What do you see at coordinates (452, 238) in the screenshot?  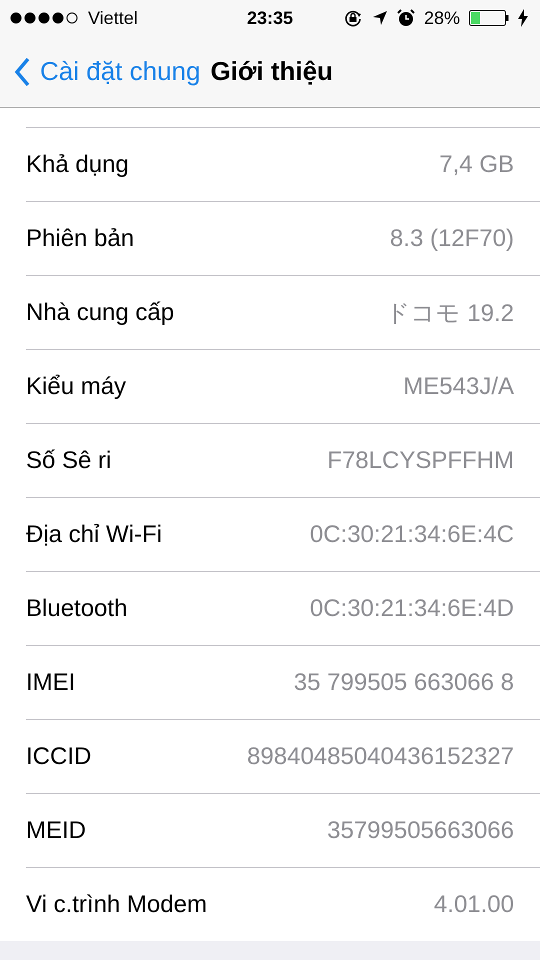 I see `row-value: 8.3 (12F70)` at bounding box center [452, 238].